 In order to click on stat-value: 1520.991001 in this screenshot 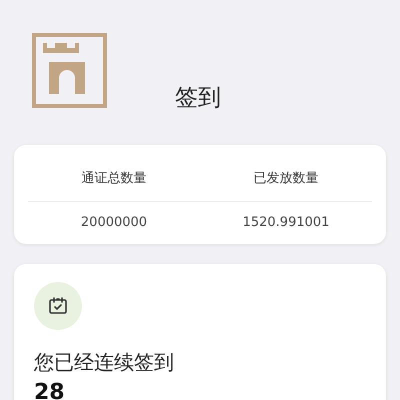, I will do `click(286, 223)`.